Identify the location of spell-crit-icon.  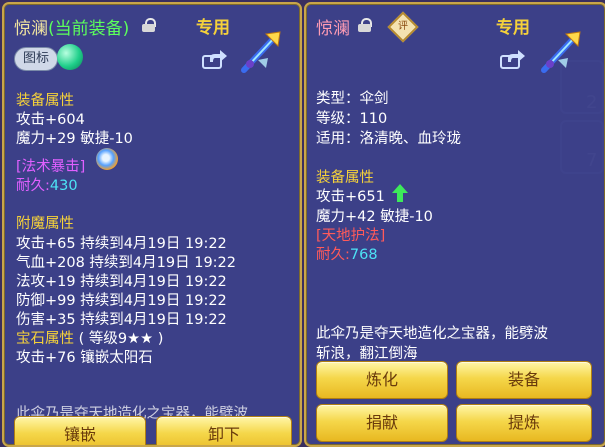
(107, 159).